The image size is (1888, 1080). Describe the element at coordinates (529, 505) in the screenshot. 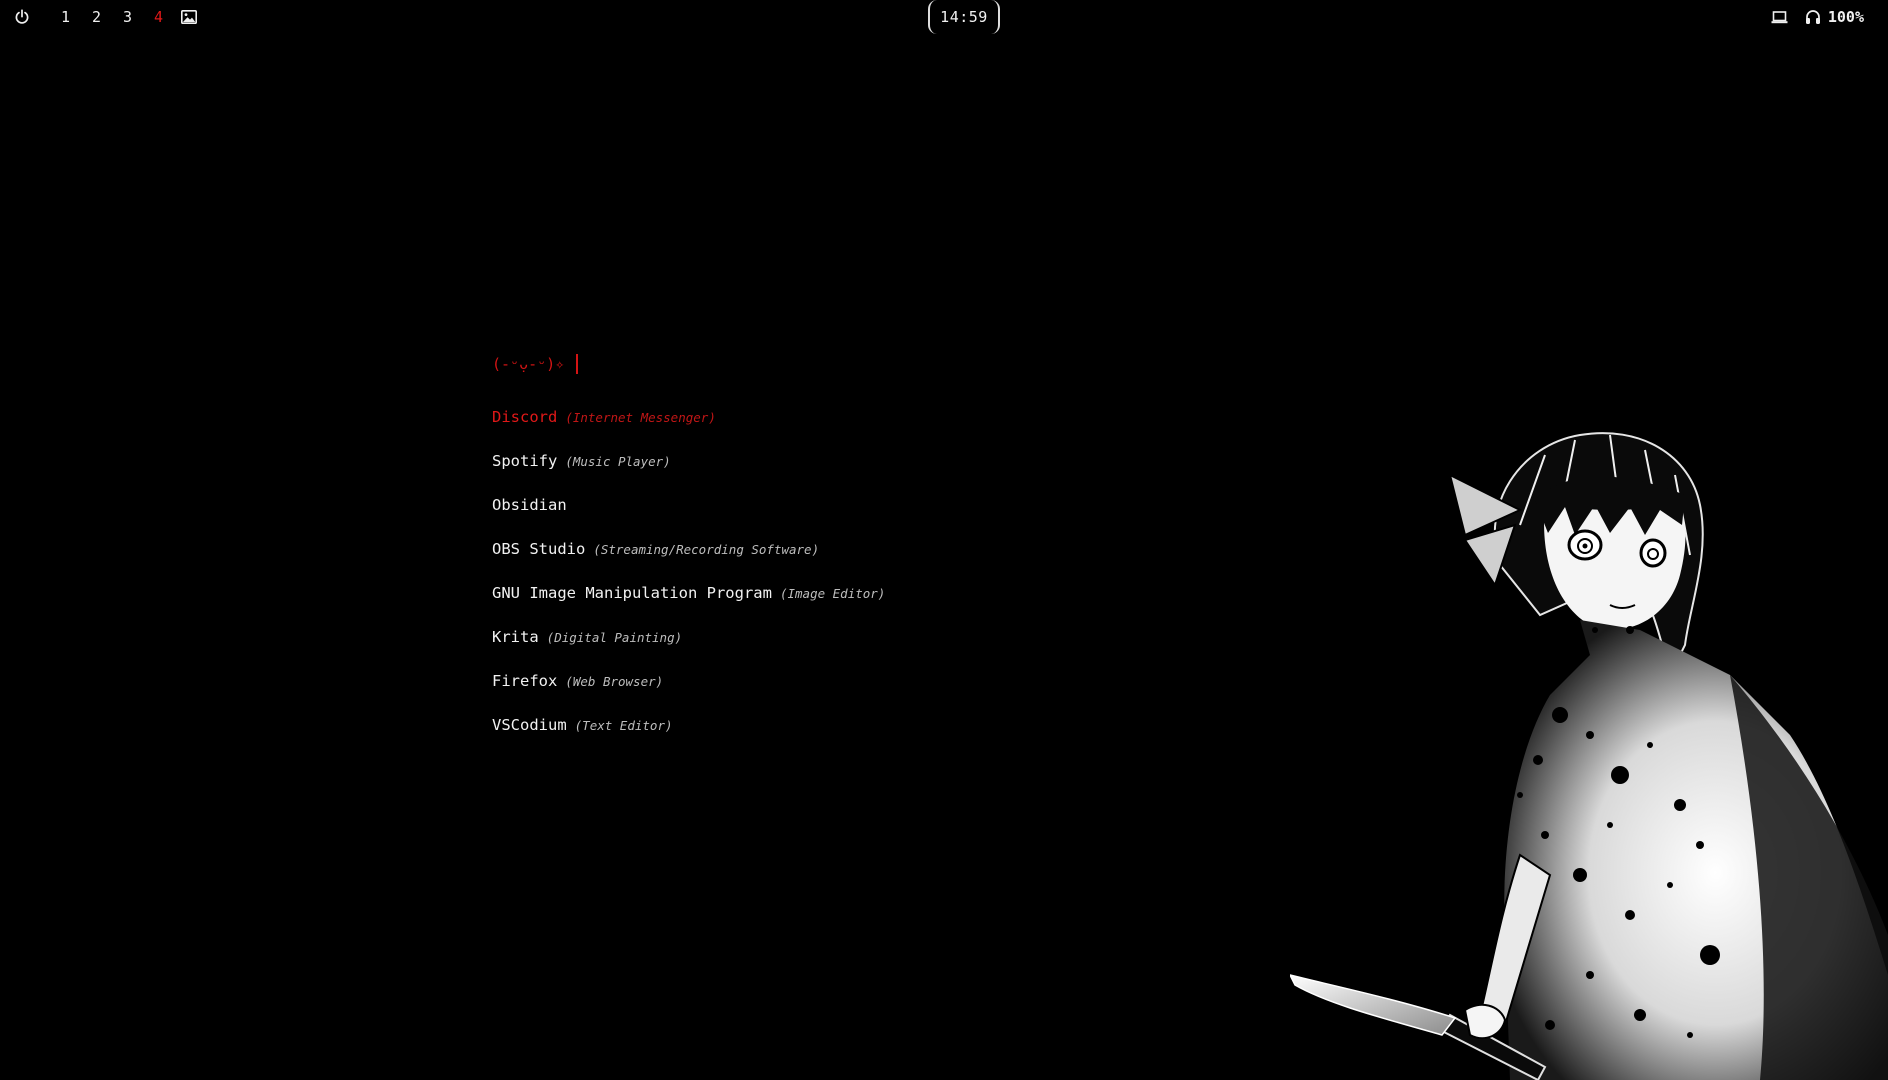

I see `entry-name: Obsidian` at that location.